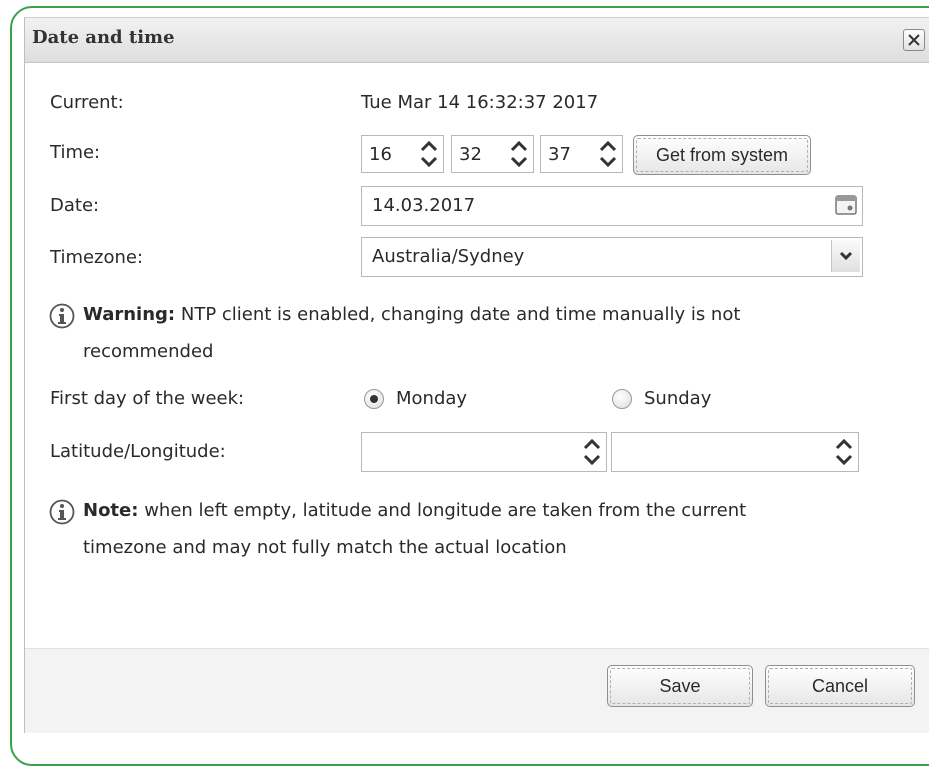 This screenshot has width=929, height=766. I want to click on seconds-value: 37, so click(559, 154).